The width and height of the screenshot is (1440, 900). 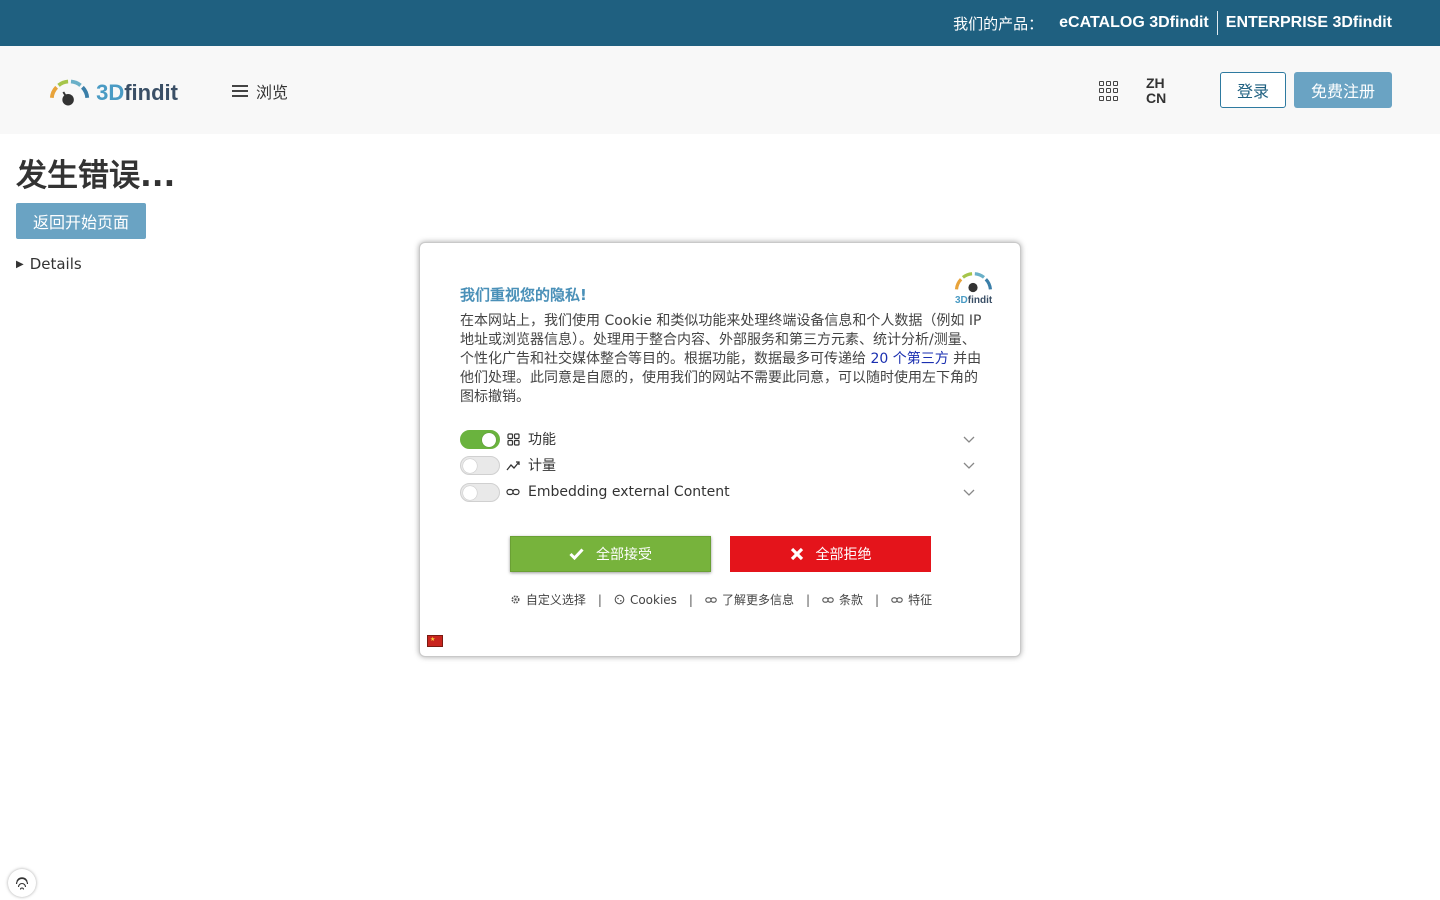 I want to click on option-label: Embedding external Content, so click(x=629, y=492).